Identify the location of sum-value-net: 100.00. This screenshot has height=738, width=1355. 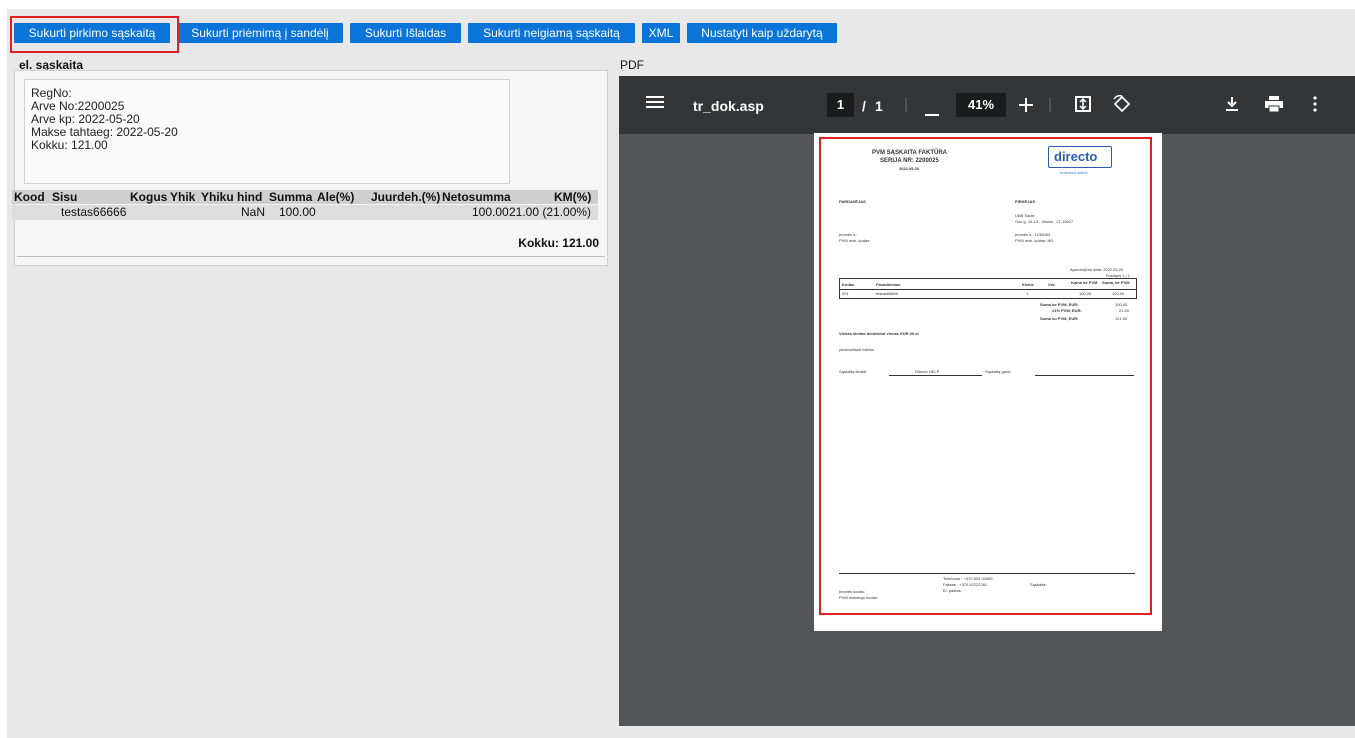
(1121, 304).